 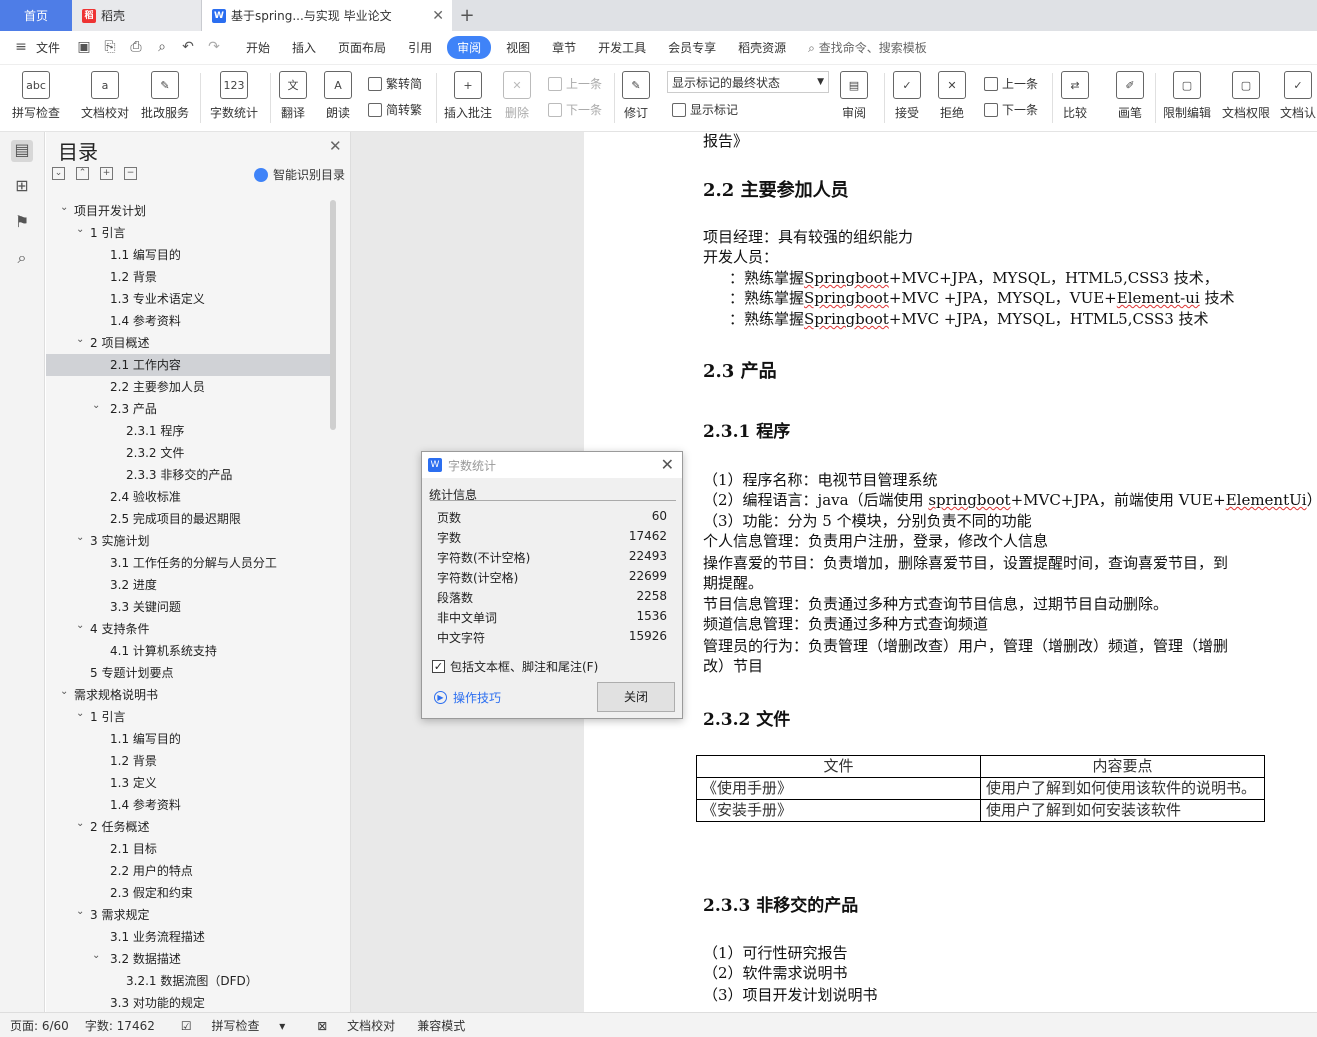 What do you see at coordinates (188, 519) in the screenshot?
I see `toc-item: 2.5 完成项目的最迟期限` at bounding box center [188, 519].